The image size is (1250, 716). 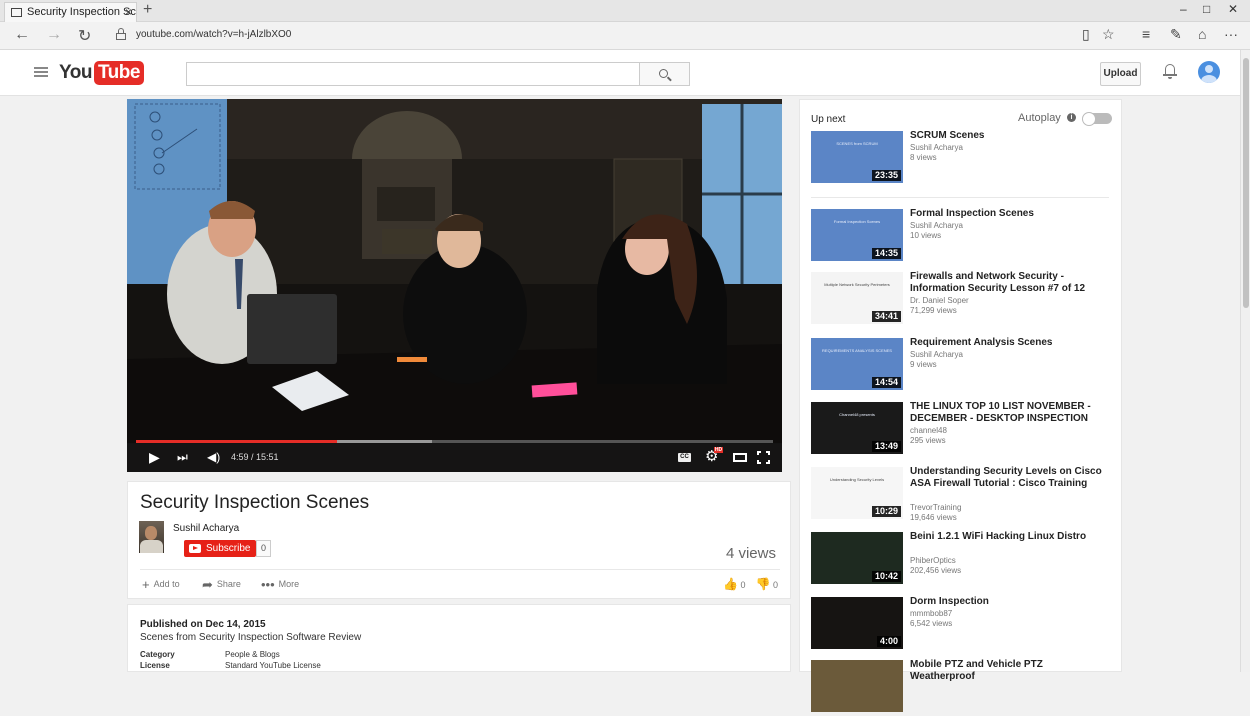 I want to click on dislike-count: 0, so click(x=775, y=585).